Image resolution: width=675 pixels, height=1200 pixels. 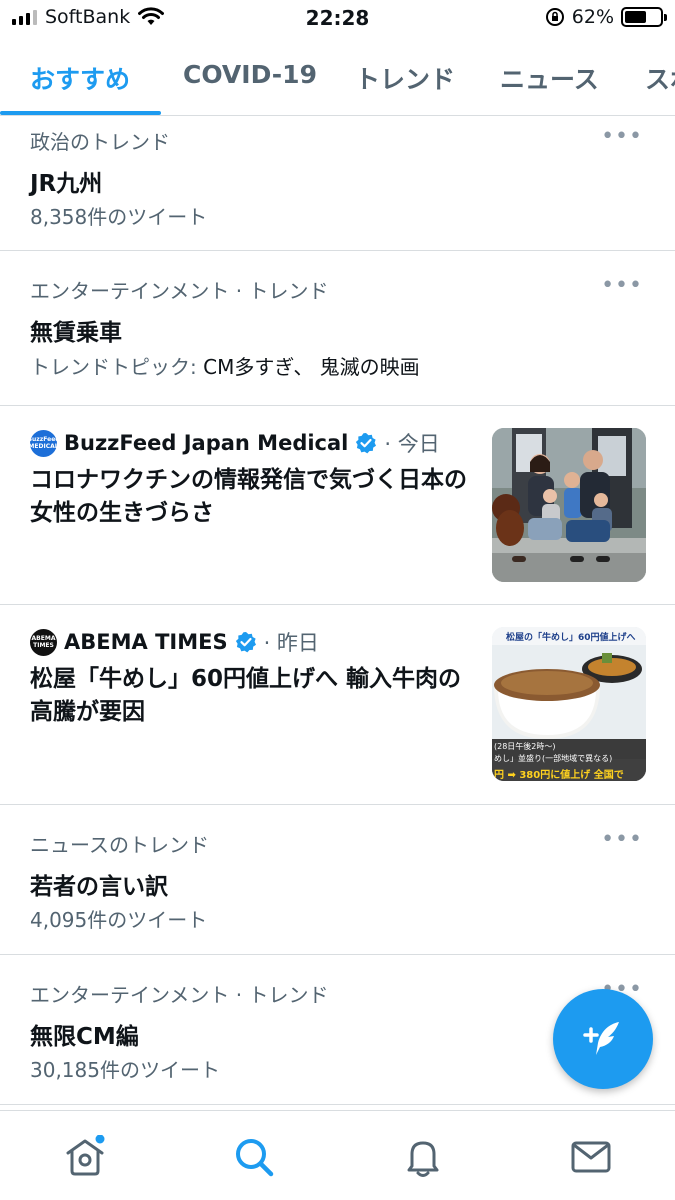 I want to click on trend-topic-list: CM多すぎ、 鬼滅の映画, so click(x=311, y=367).